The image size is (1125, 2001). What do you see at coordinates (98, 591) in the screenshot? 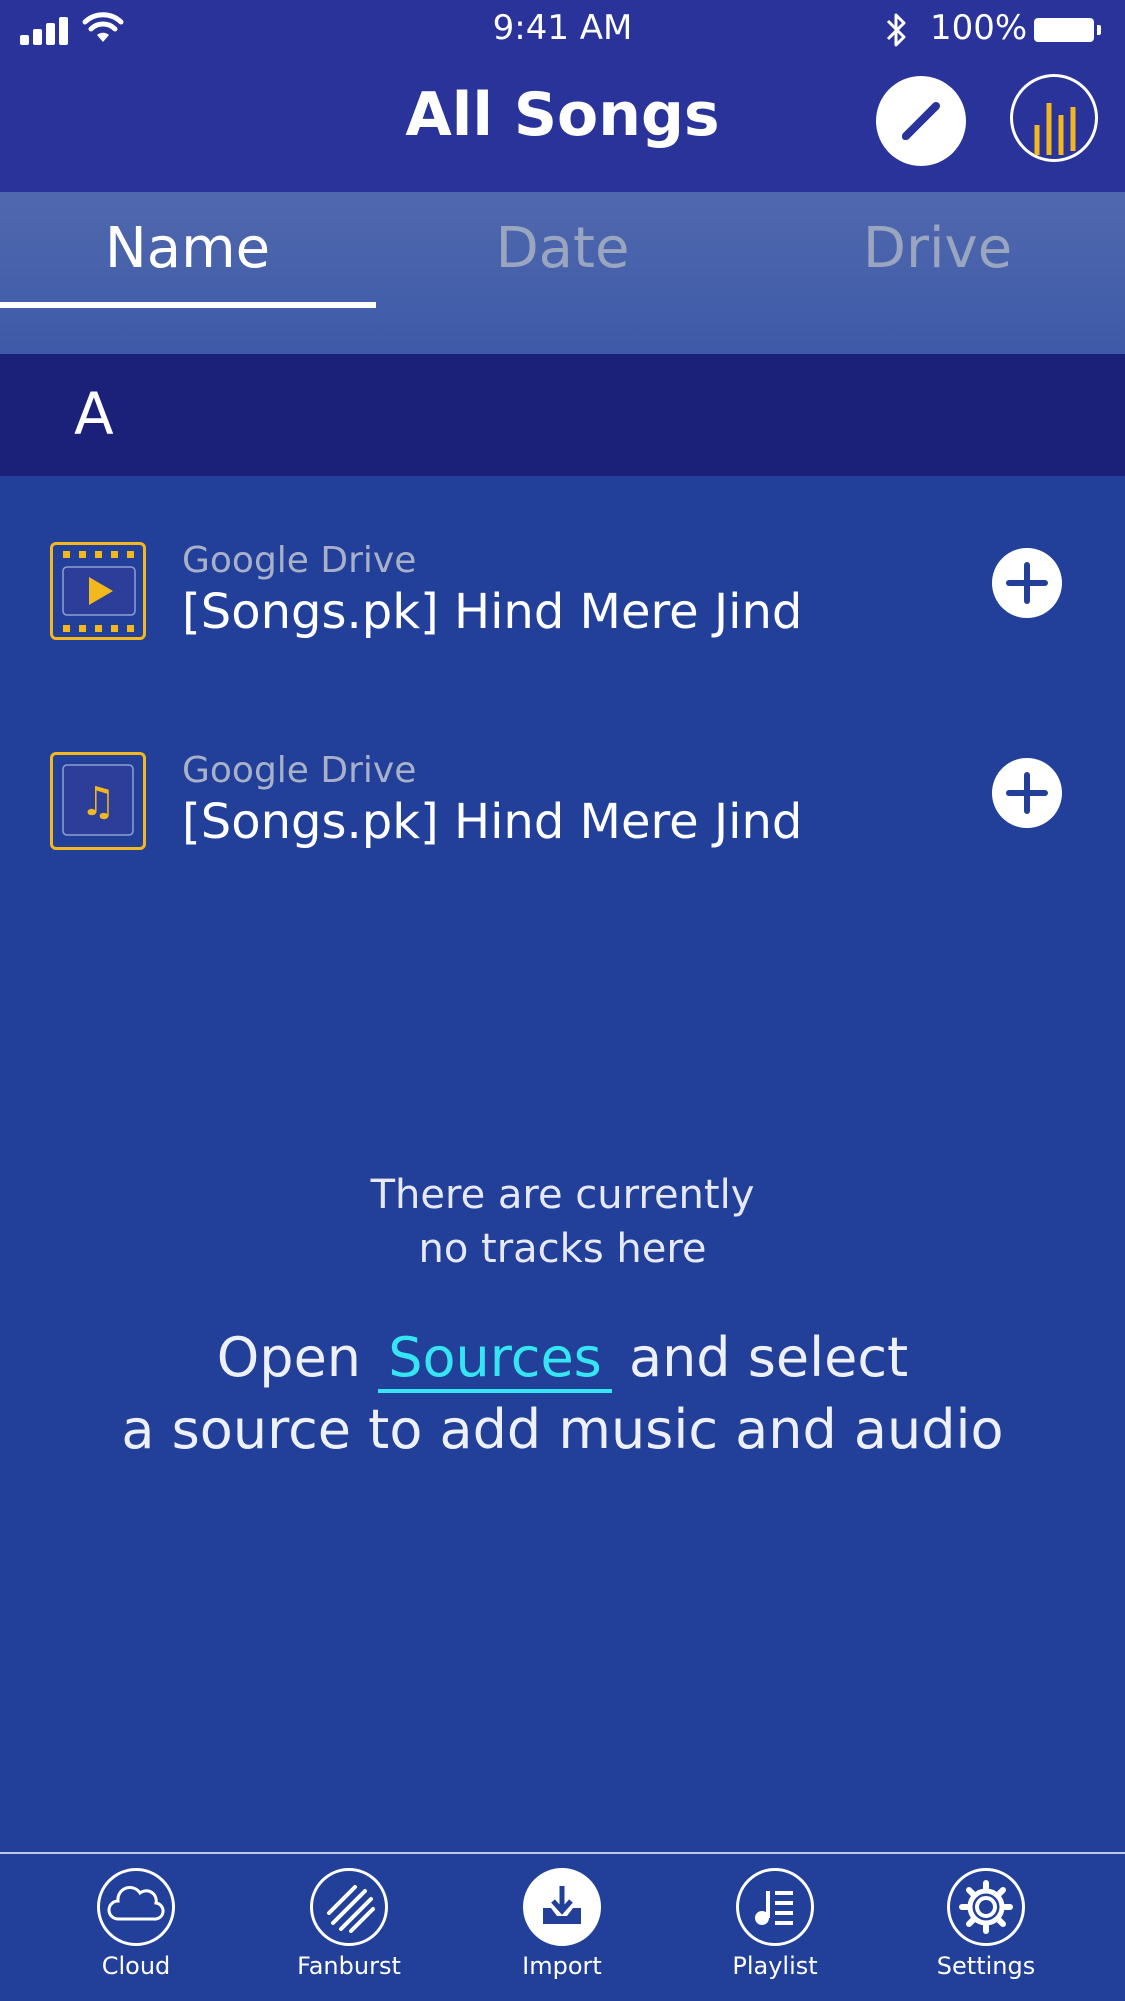
I see `video-file-icon` at bounding box center [98, 591].